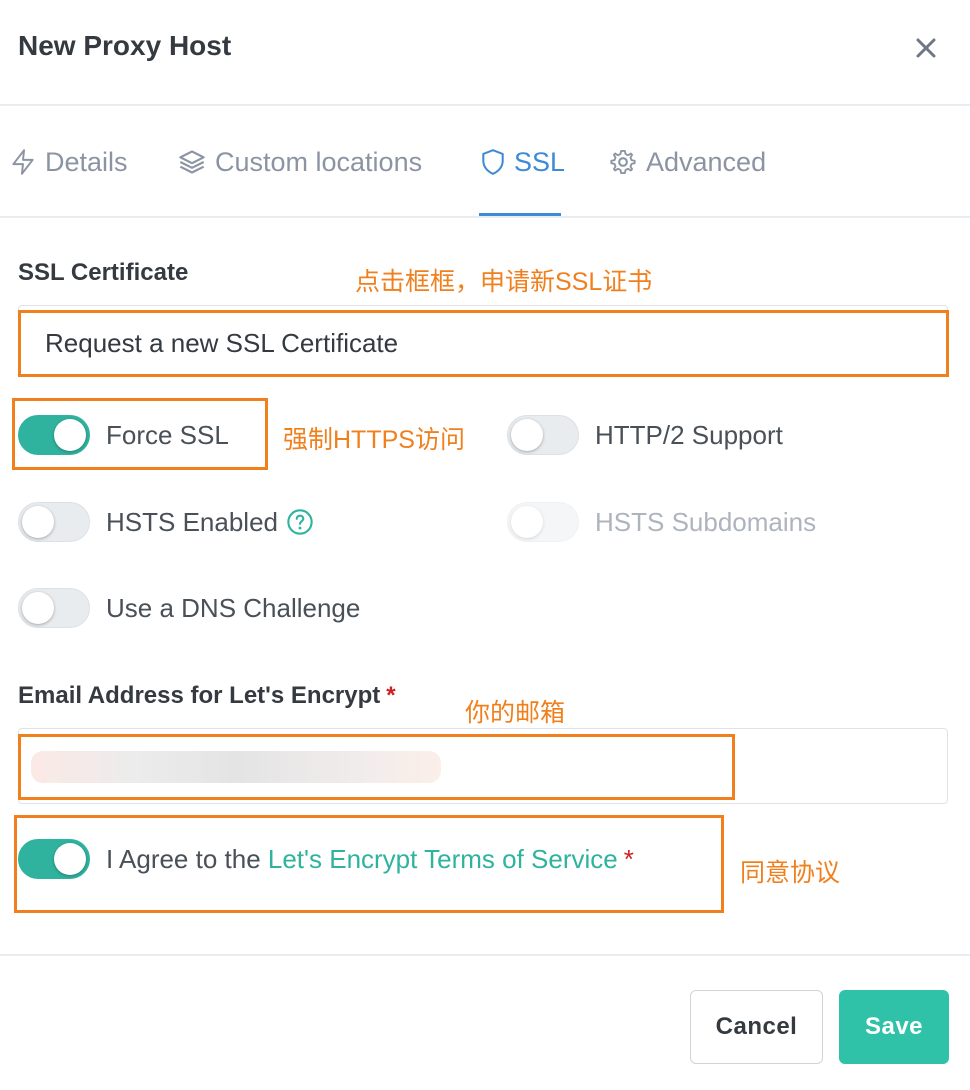 Image resolution: width=970 pixels, height=1090 pixels. What do you see at coordinates (125, 45) in the screenshot?
I see `modal-title: New Proxy Host` at bounding box center [125, 45].